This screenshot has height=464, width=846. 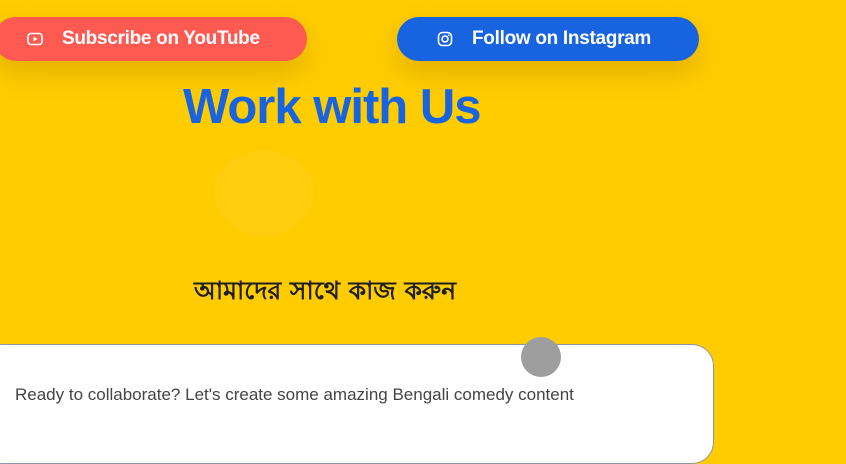 I want to click on decorative-circle, so click(x=264, y=193).